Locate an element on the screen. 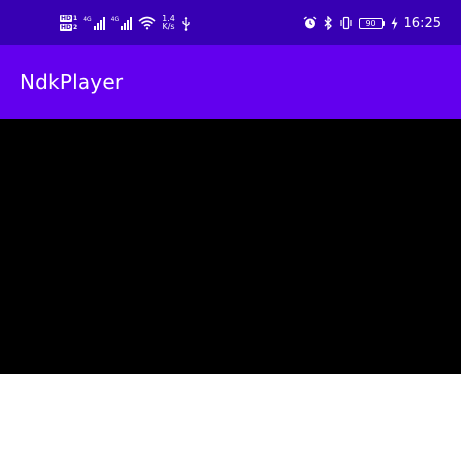  sim1-hd-badge: HD 1 is located at coordinates (68, 18).